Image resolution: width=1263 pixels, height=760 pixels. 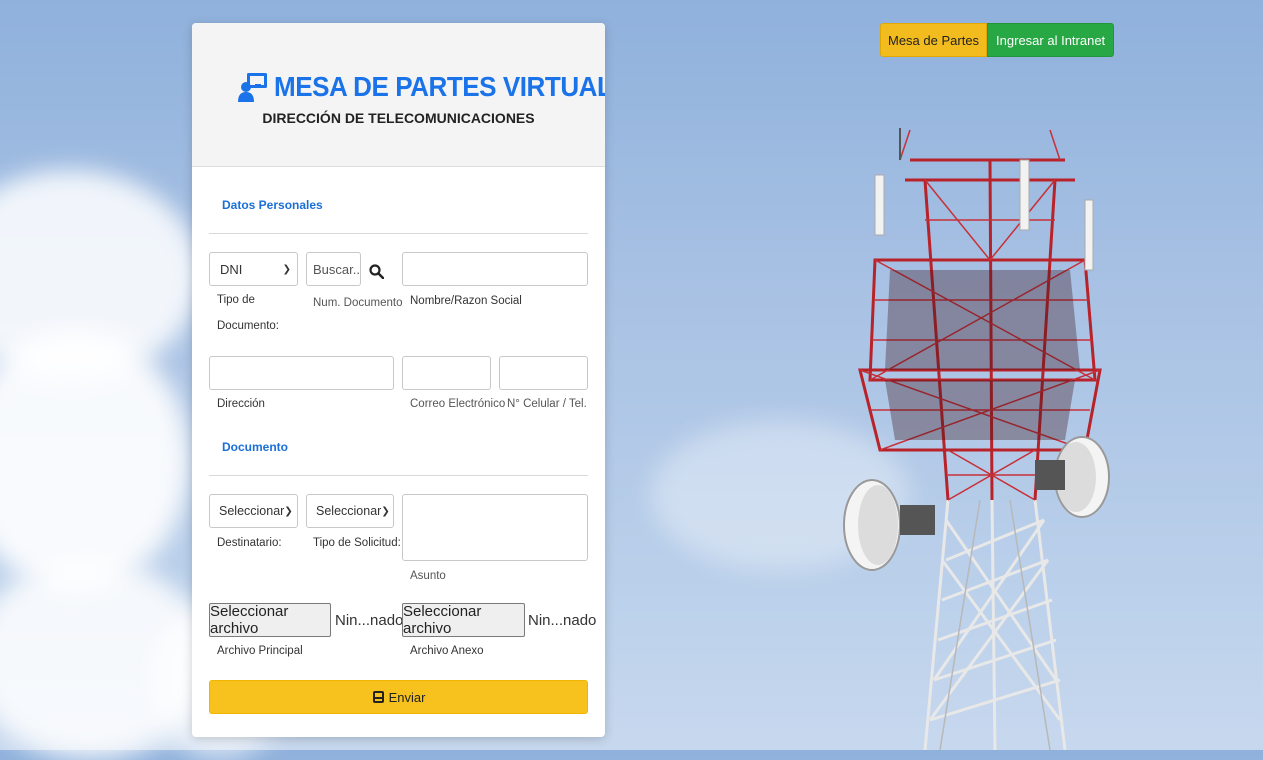 I want to click on brand: MESA DE PARTES VIRTUAL, so click(x=421, y=87).